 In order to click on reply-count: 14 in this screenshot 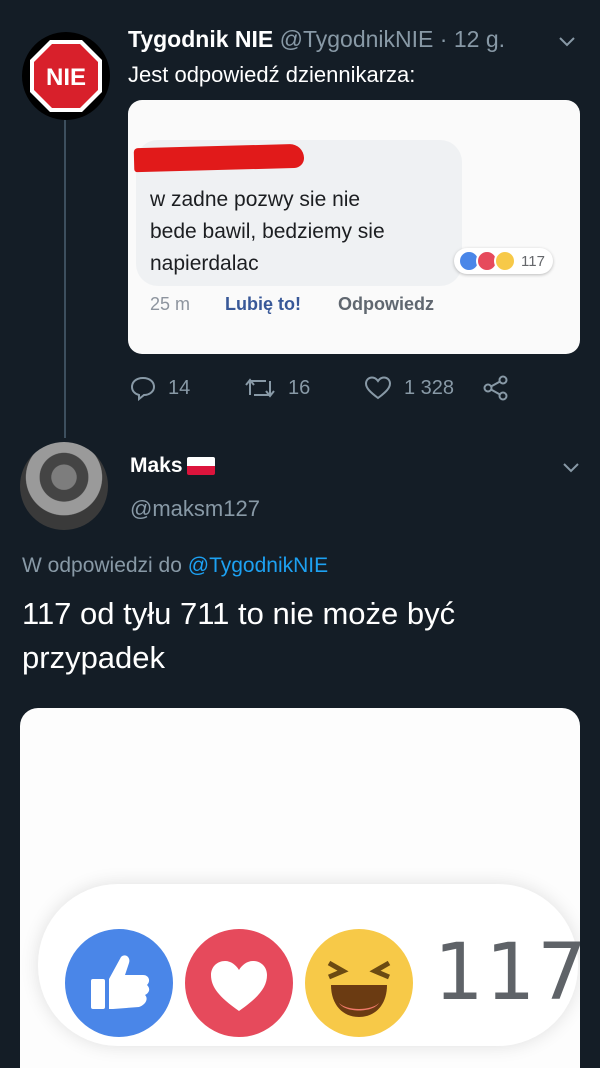, I will do `click(179, 387)`.